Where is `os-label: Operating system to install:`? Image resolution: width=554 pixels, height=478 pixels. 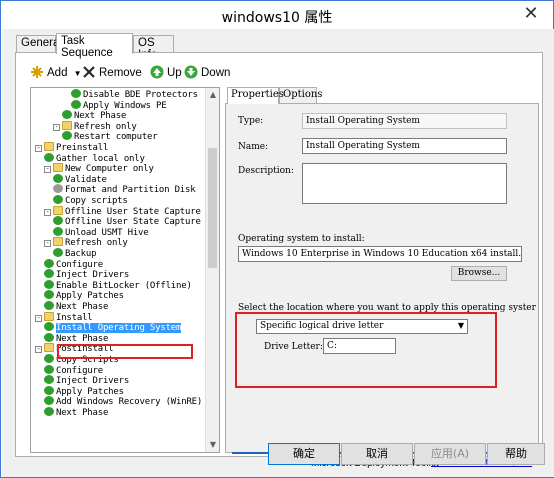 os-label: Operating system to install: is located at coordinates (301, 239).